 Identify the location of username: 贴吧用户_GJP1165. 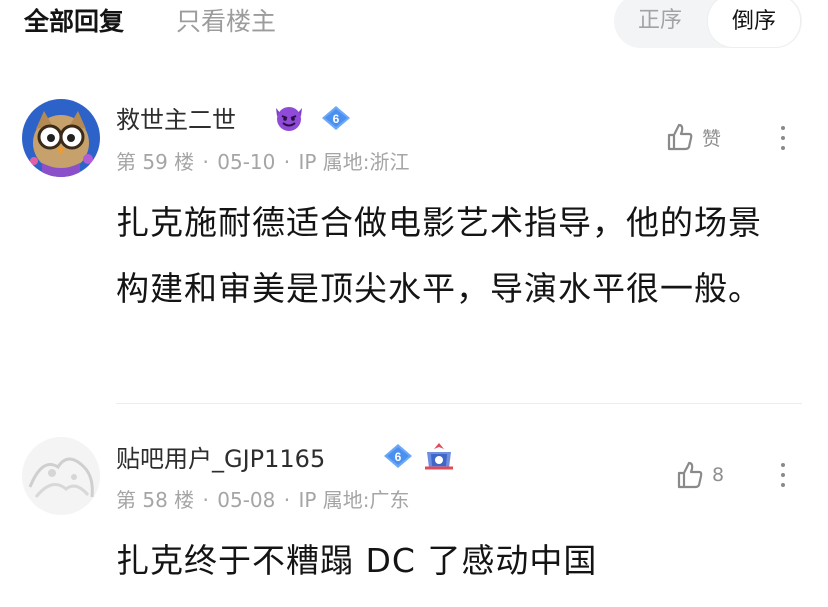
(220, 456).